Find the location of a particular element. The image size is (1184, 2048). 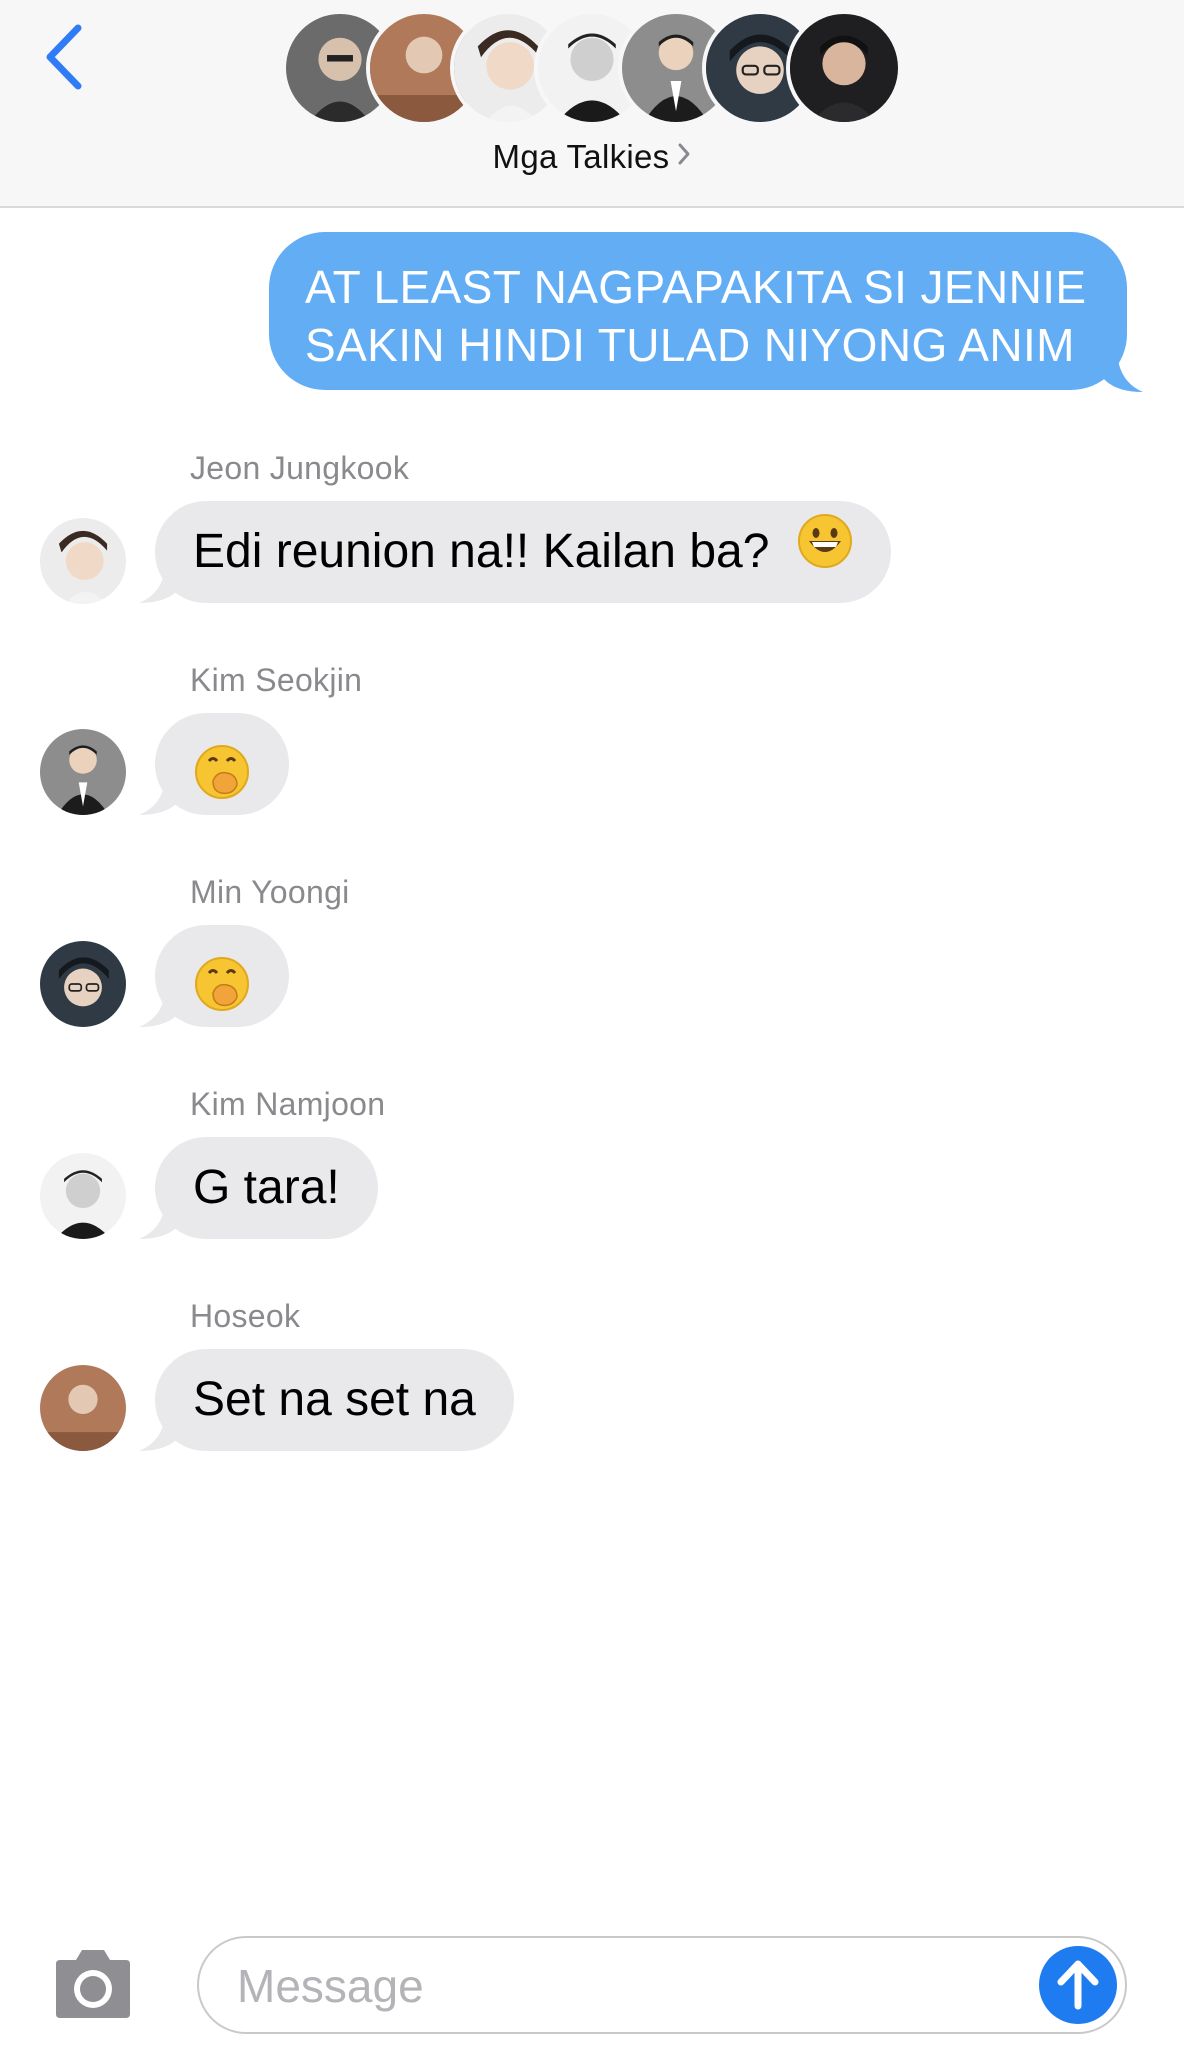

incoming-message-bubble: Edi reunion na!! Kailan ba? is located at coordinates (515, 553).